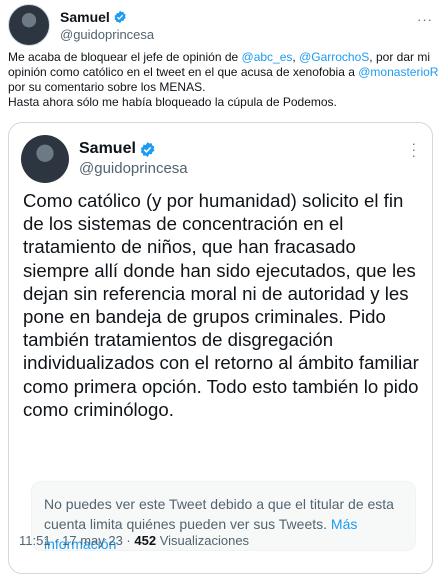 Image resolution: width=447 pixels, height=574 pixels. Describe the element at coordinates (203, 540) in the screenshot. I see `views-label: Visualizaciones` at that location.